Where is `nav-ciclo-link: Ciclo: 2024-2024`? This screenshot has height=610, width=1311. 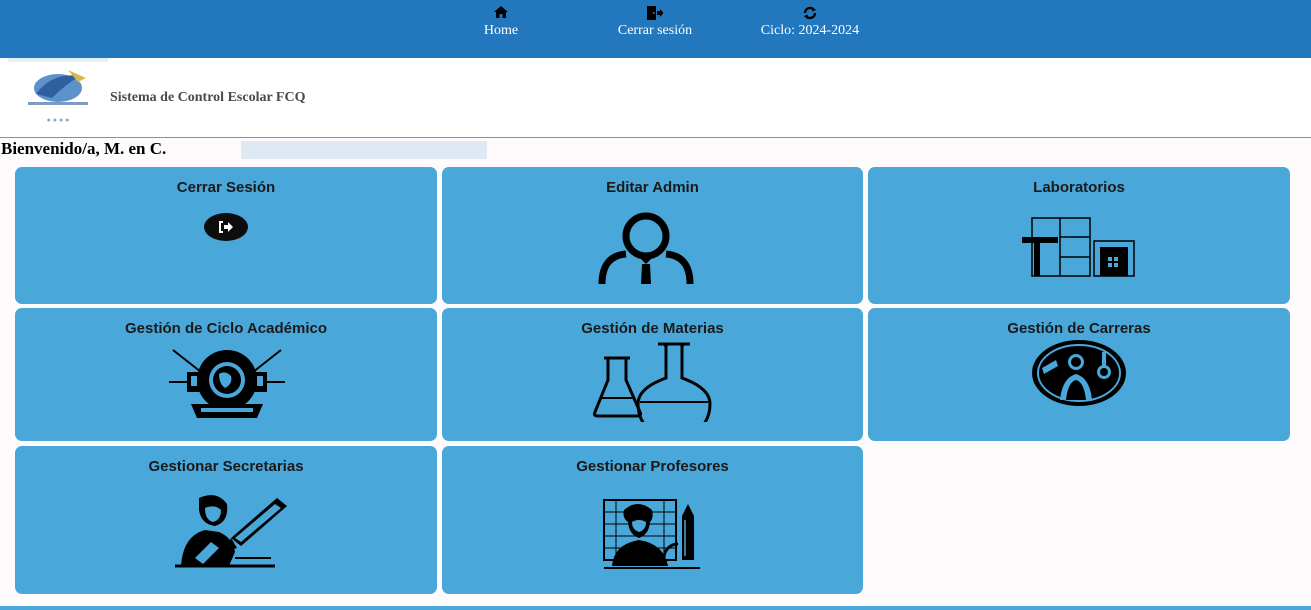
nav-ciclo-link: Ciclo: 2024-2024 is located at coordinates (810, 22).